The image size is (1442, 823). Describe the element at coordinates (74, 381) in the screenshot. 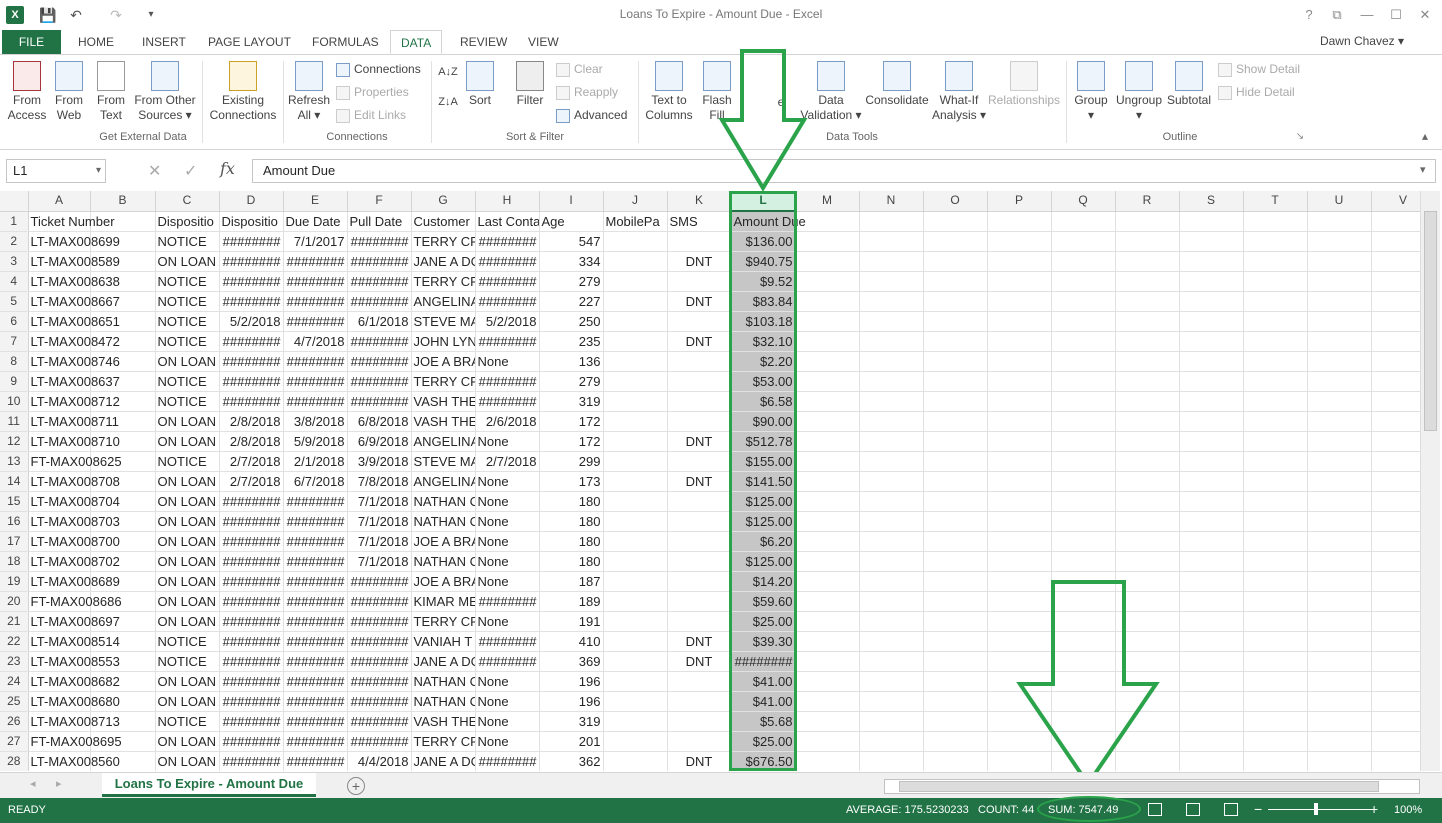

I see `cell-a9: LT-MAX008637` at that location.